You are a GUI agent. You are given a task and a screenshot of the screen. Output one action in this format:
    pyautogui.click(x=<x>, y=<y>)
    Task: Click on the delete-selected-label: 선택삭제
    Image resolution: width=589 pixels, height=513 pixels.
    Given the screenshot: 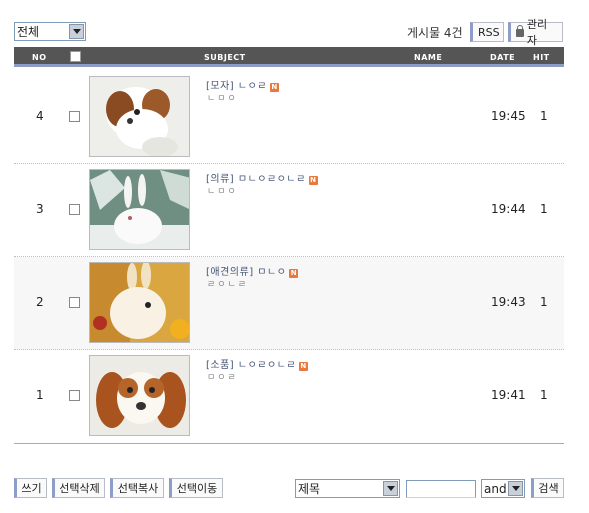 What is the action you would take?
    pyautogui.click(x=79, y=488)
    